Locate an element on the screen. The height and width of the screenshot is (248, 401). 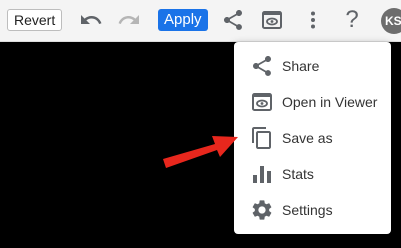
menu-item-label: Save as is located at coordinates (307, 138).